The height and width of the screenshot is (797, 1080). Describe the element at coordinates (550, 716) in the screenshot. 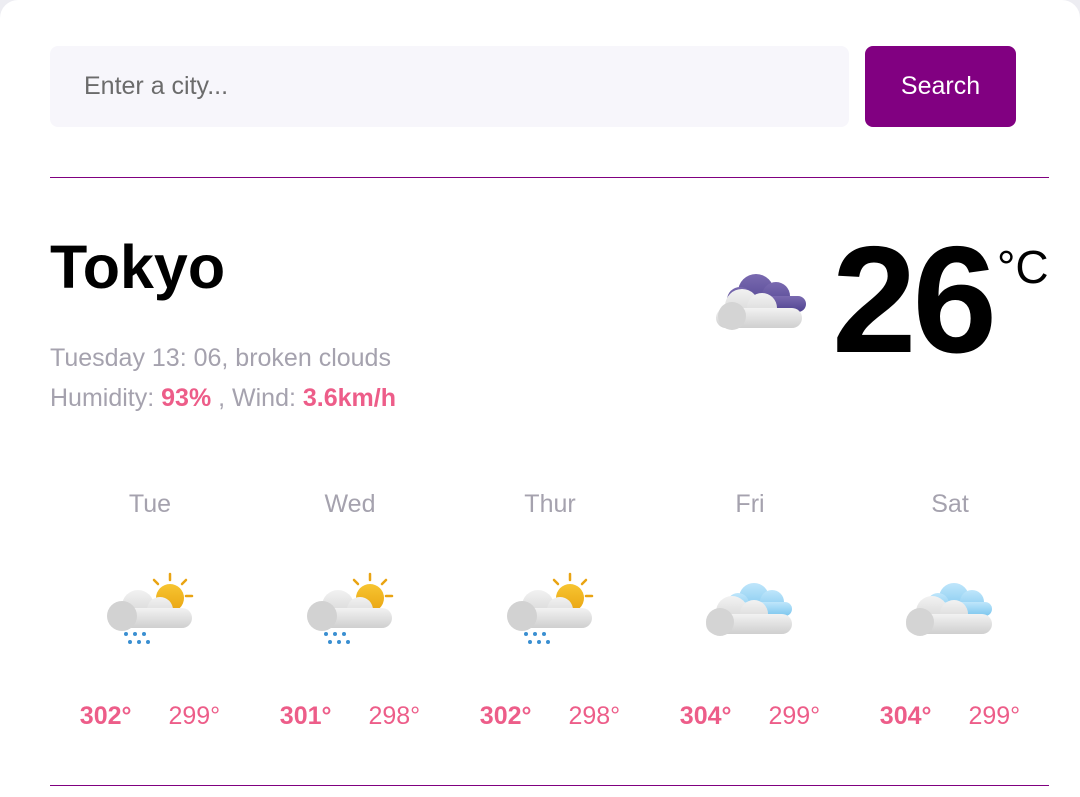

I see `forecast-temps: 302° 298°` at that location.